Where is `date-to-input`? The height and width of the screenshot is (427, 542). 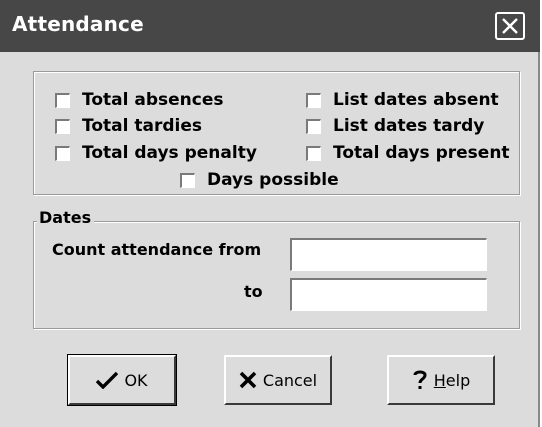
date-to-input is located at coordinates (388, 294).